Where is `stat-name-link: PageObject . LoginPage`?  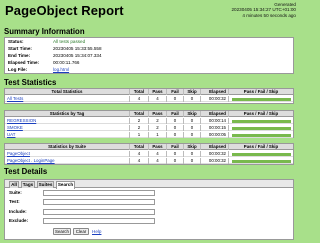 stat-name-link: PageObject . LoginPage is located at coordinates (67, 161).